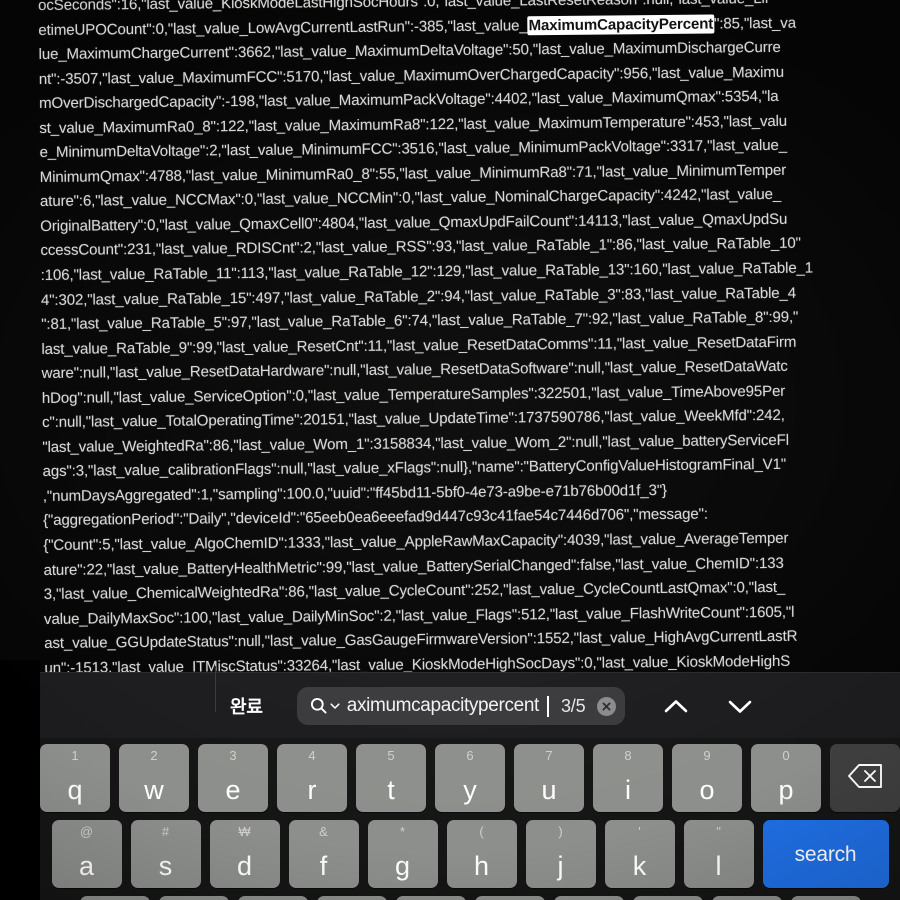  What do you see at coordinates (402, 831) in the screenshot?
I see `key-alt-label: *` at bounding box center [402, 831].